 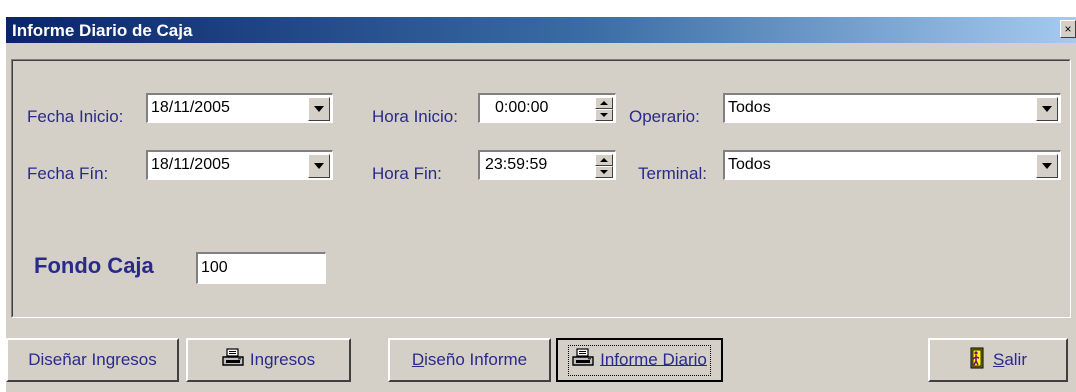 What do you see at coordinates (541, 30) in the screenshot?
I see `title-bar: Informe Diario de Caja ×` at bounding box center [541, 30].